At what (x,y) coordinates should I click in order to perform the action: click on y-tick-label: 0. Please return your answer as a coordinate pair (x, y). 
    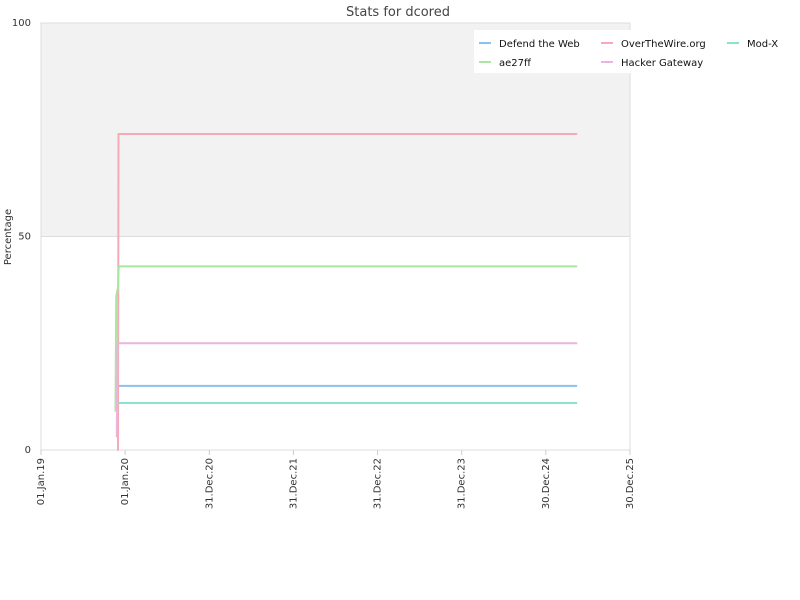
    Looking at the image, I should click on (28, 450).